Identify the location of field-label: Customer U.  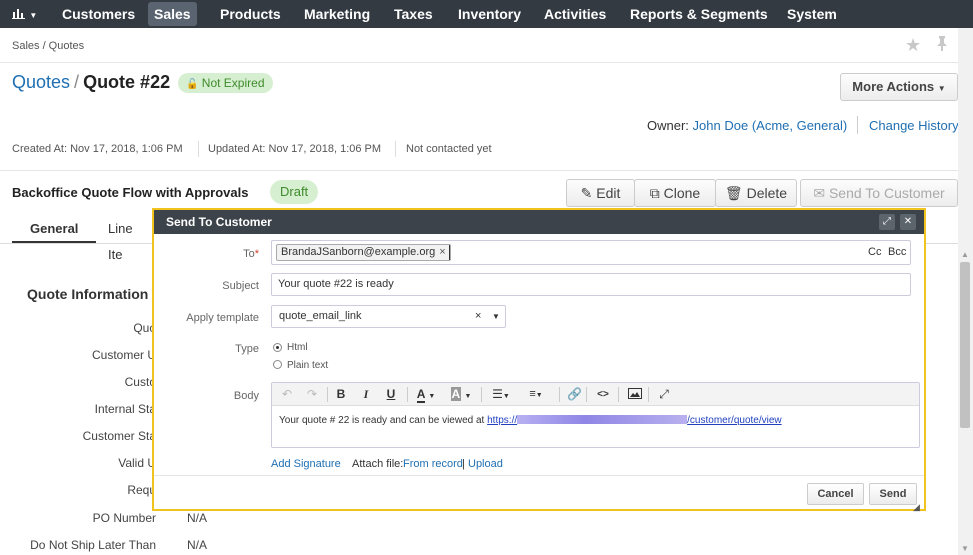
(123, 355).